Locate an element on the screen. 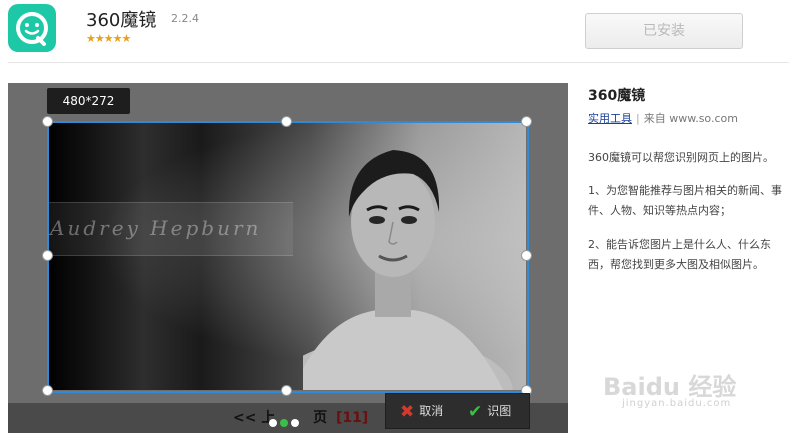 This screenshot has height=438, width=789. info-meta: 实用工具 | 来自 www.so.com is located at coordinates (663, 118).